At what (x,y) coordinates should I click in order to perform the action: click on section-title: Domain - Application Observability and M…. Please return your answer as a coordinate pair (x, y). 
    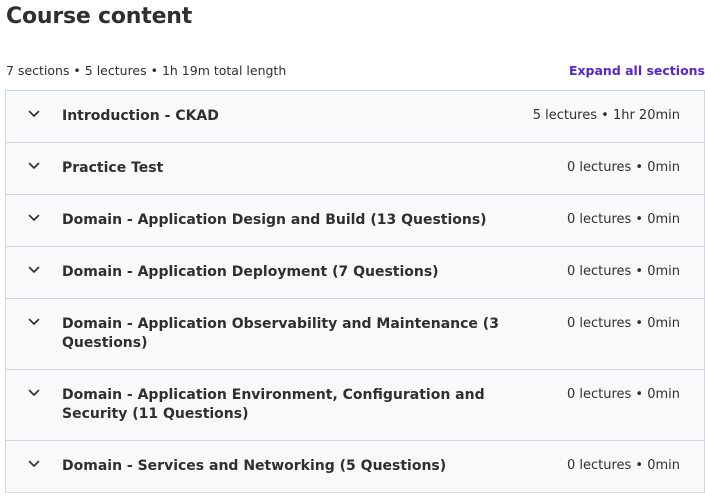
    Looking at the image, I should click on (280, 333).